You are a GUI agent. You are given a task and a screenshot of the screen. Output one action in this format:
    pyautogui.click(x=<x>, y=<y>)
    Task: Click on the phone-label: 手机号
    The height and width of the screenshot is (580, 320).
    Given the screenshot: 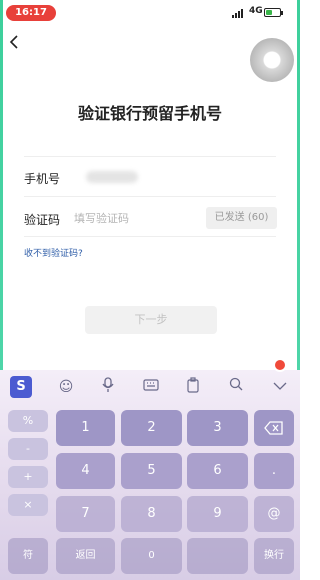 What is the action you would take?
    pyautogui.click(x=42, y=179)
    